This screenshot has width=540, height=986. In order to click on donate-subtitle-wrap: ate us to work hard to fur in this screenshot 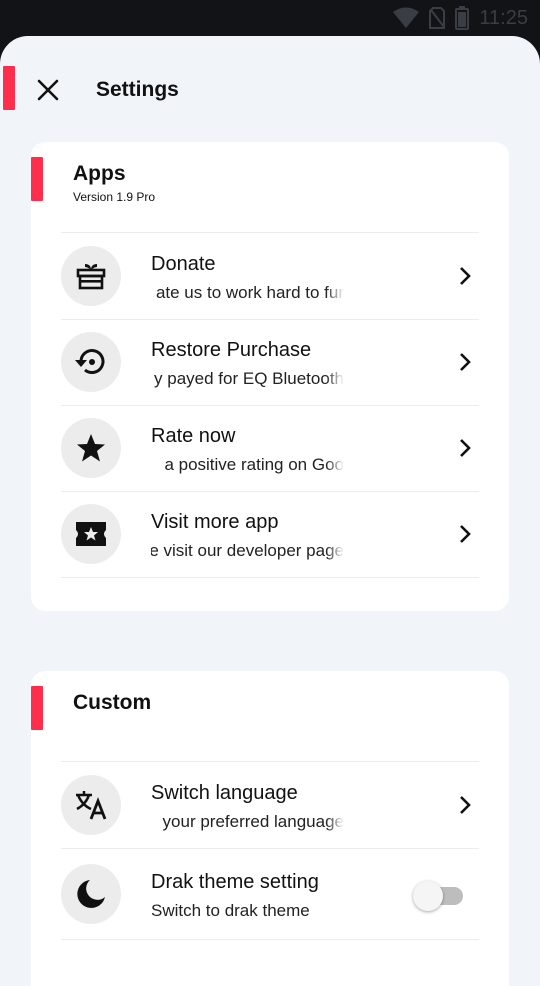, I will do `click(247, 294)`.